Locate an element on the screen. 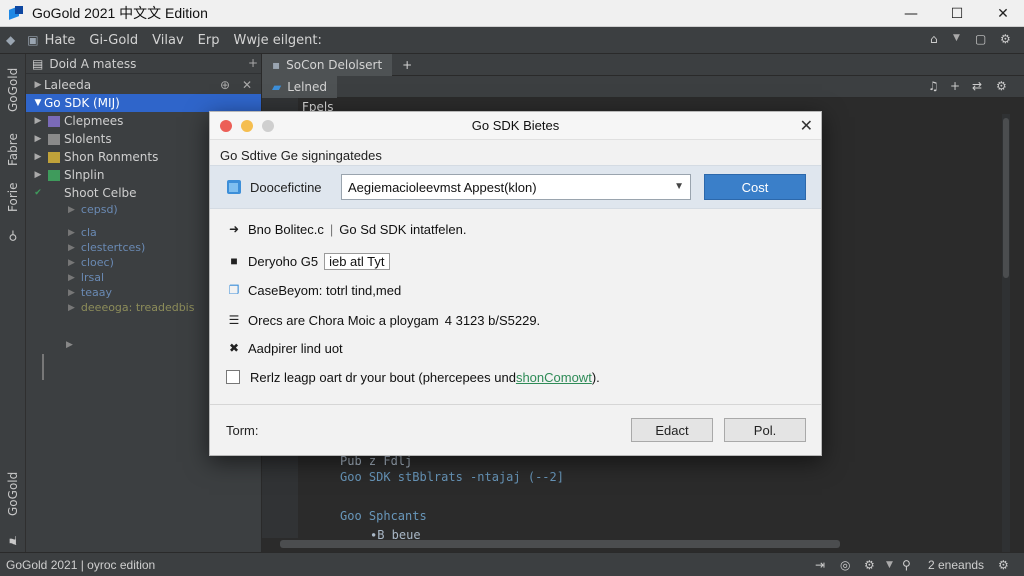  tree-item-label: Slolents is located at coordinates (88, 139).